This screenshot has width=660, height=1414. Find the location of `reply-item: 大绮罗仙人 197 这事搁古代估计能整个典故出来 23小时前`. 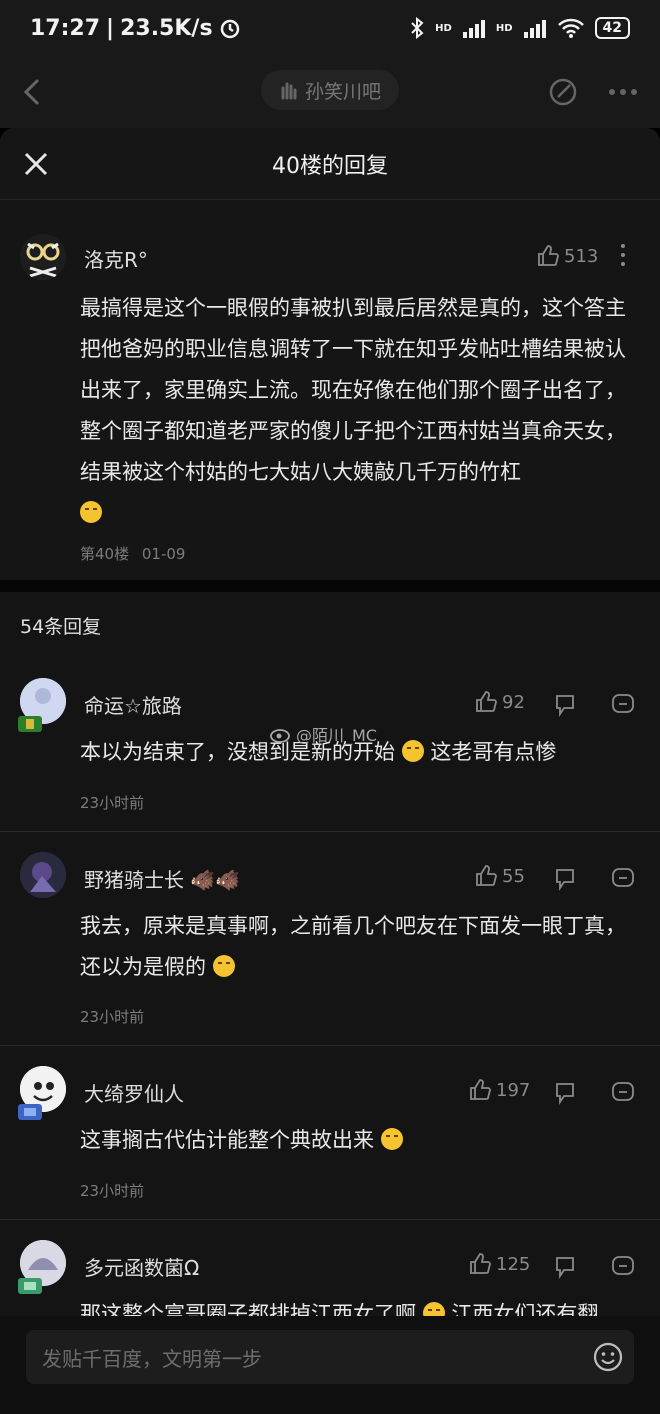

reply-item: 大绮罗仙人 197 这事搁古代估计能整个典故出来 23小时前 is located at coordinates (330, 1133).